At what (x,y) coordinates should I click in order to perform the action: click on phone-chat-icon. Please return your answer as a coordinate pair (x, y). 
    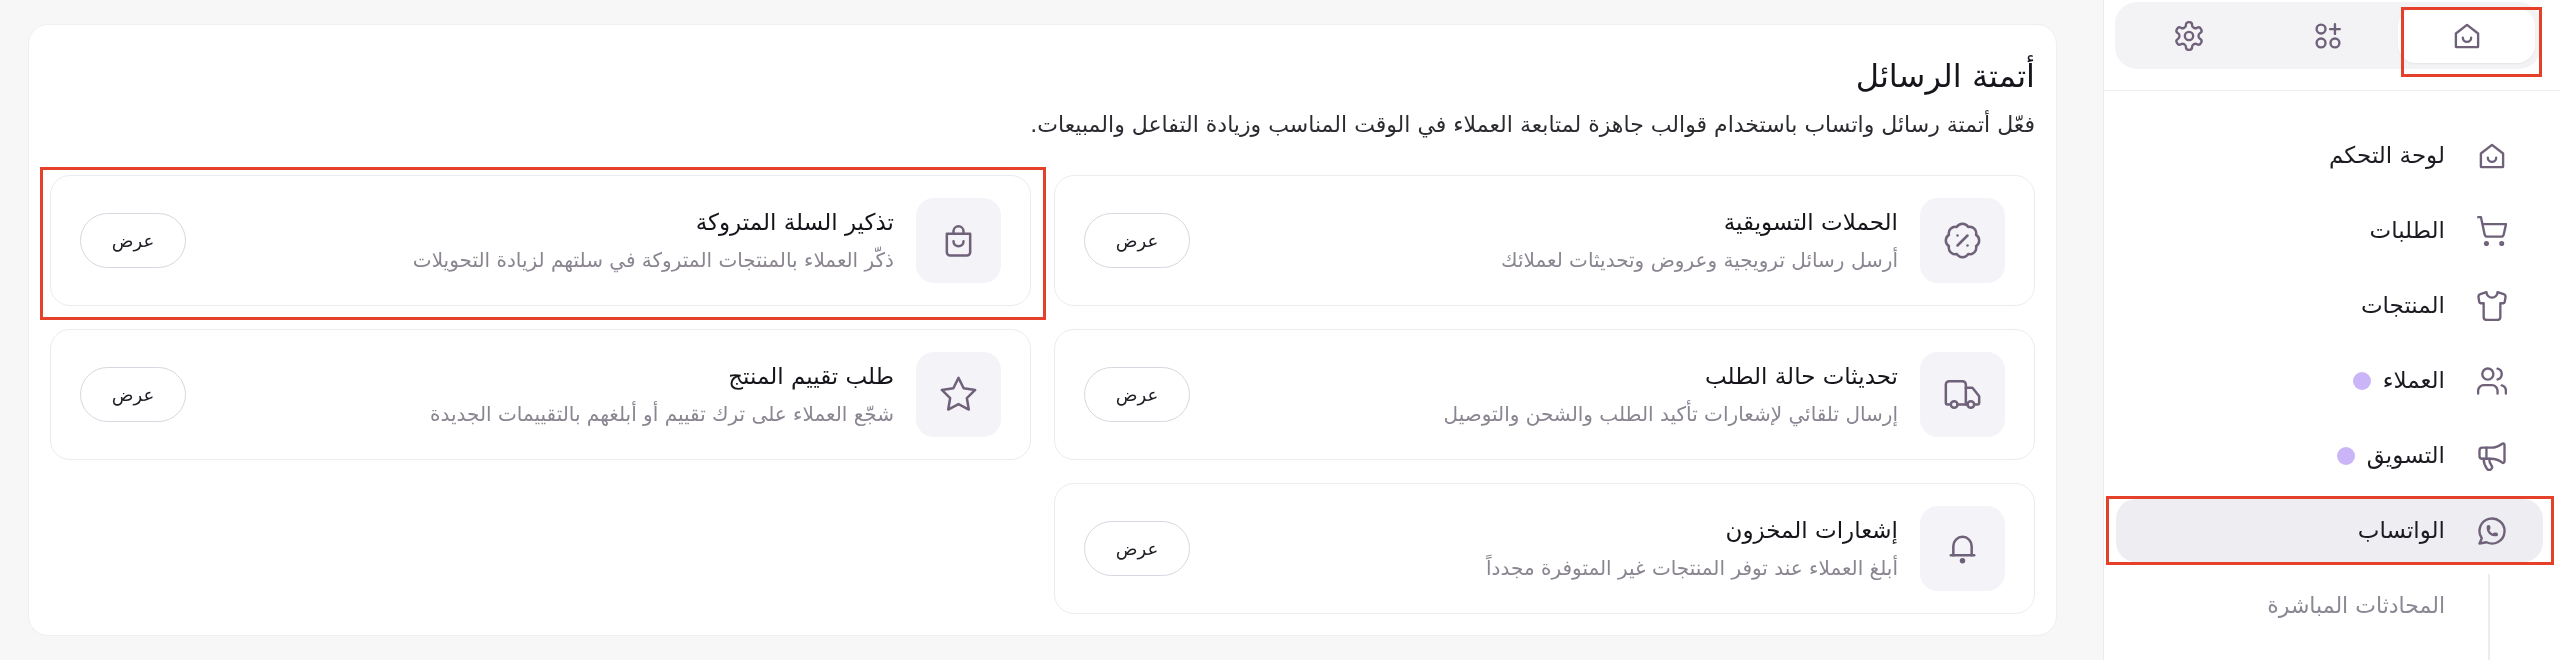
    Looking at the image, I should click on (2492, 530).